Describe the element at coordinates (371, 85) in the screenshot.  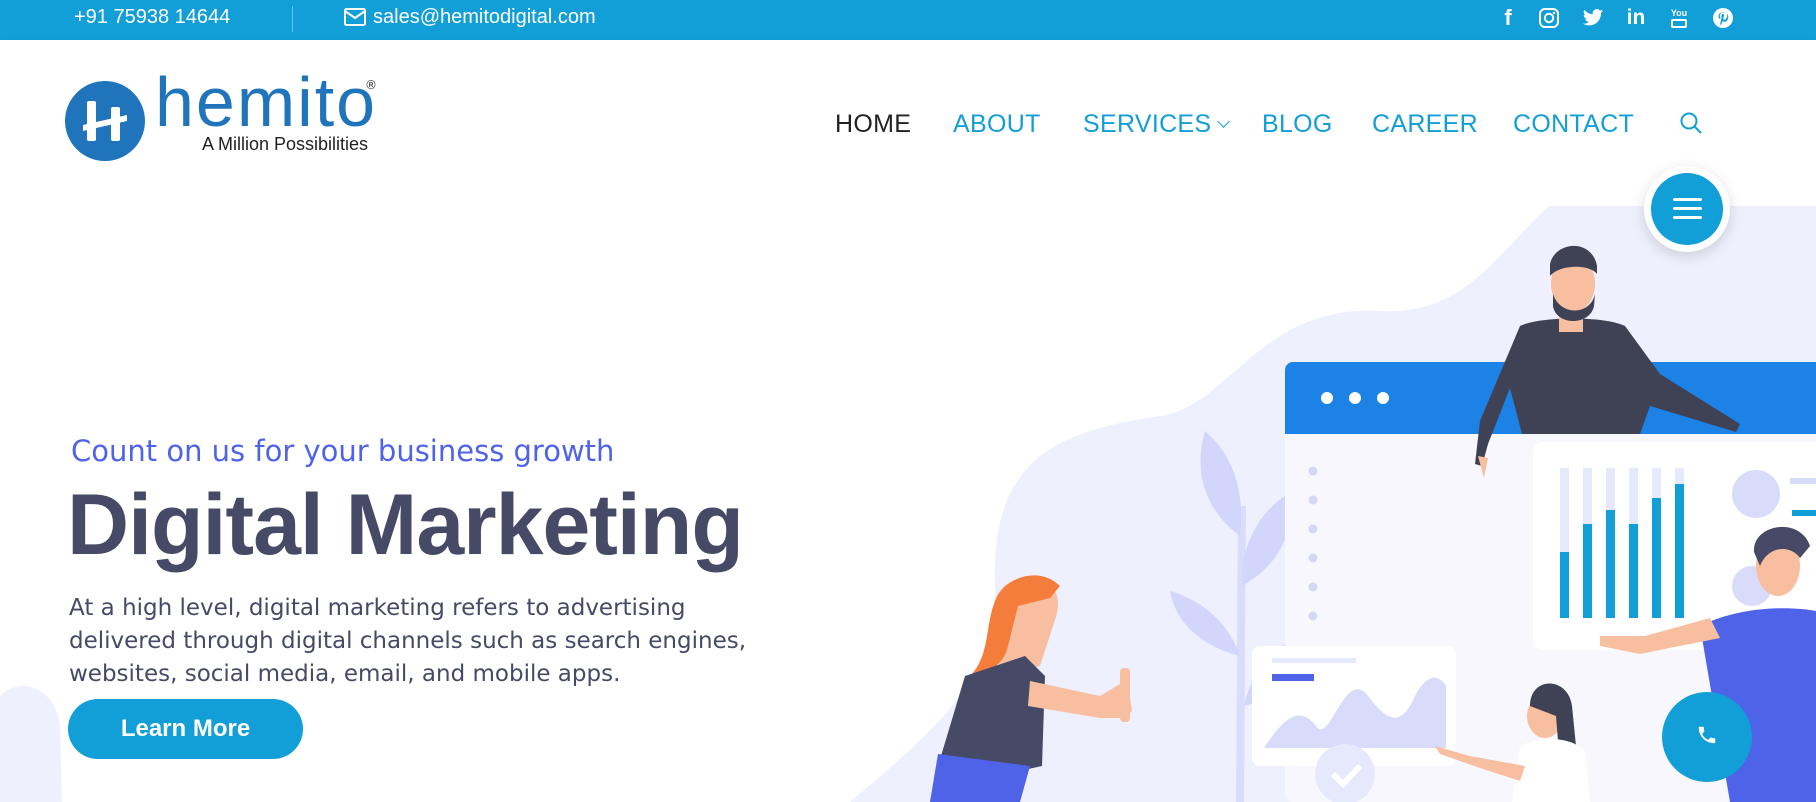
I see `registered-mark: ®` at that location.